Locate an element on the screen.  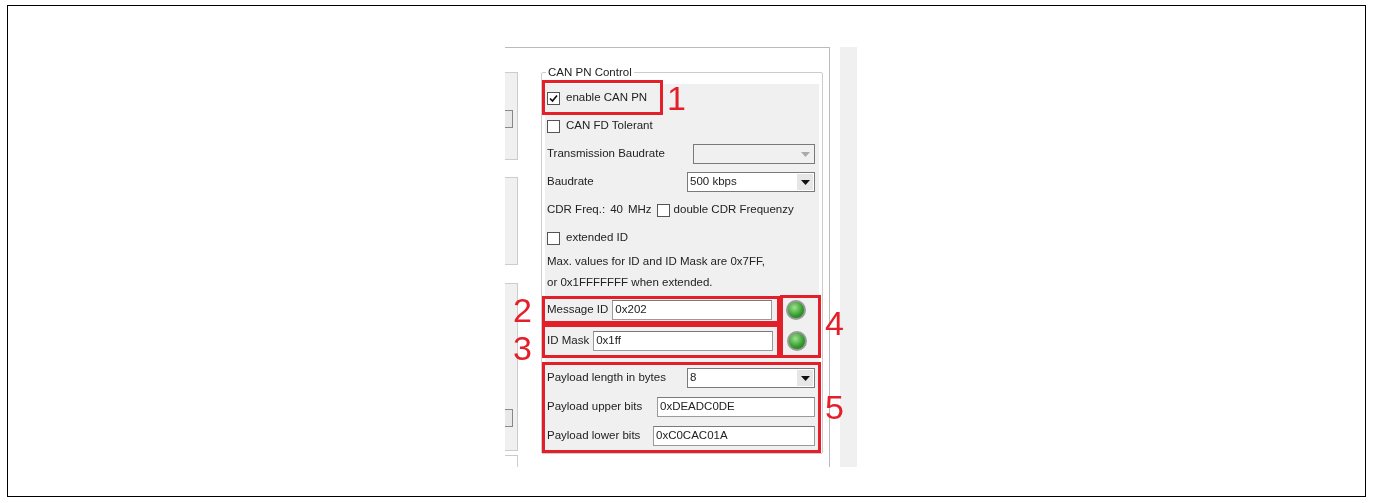
field-label: CDR Freq.: is located at coordinates (576, 210).